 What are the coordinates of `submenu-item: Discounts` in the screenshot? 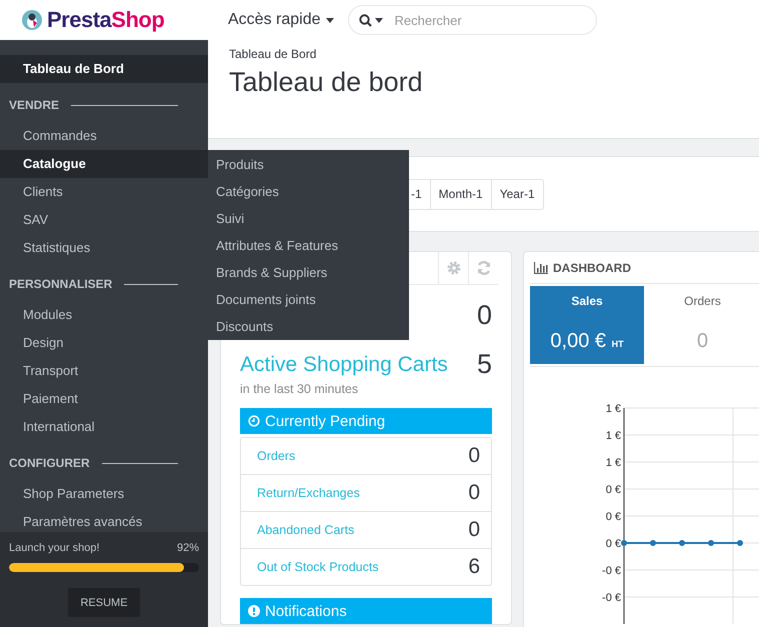 It's located at (308, 326).